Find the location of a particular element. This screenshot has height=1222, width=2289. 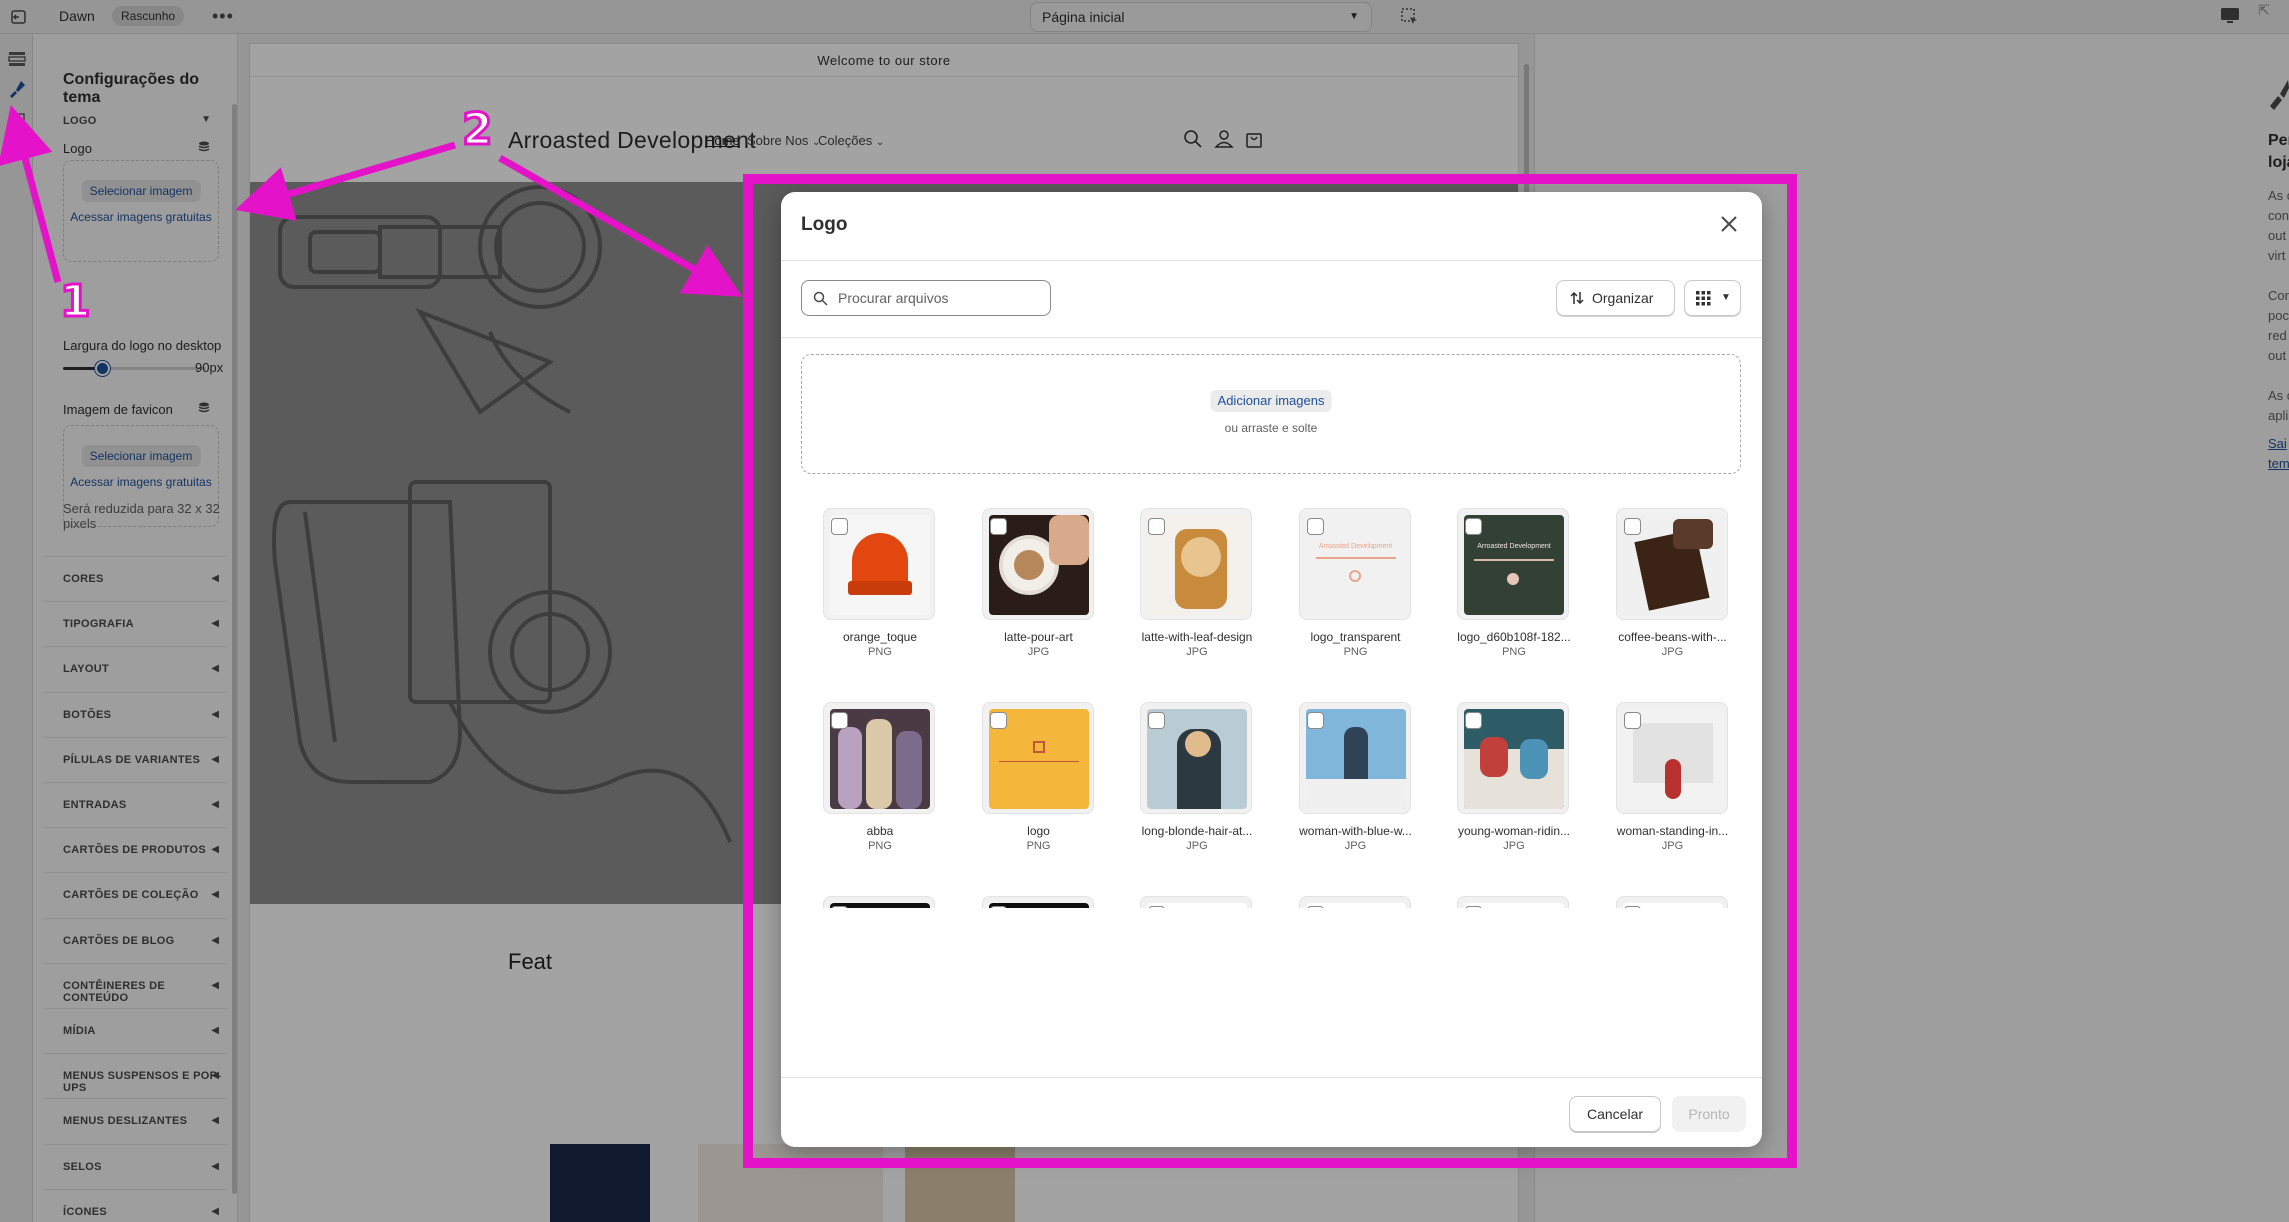

file-name: latte-pour-art is located at coordinates (1038, 637).